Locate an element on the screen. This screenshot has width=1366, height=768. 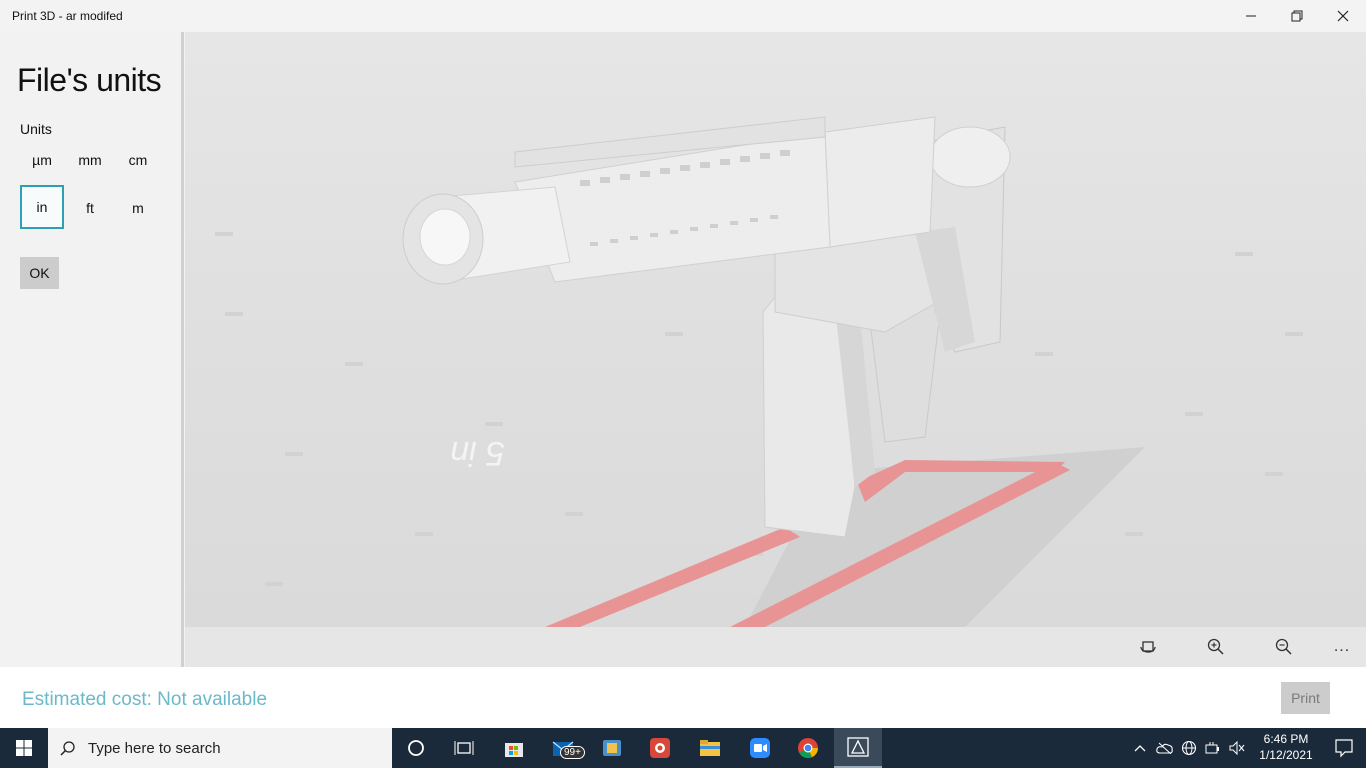
rotate-view-icon is located at coordinates (1148, 647).